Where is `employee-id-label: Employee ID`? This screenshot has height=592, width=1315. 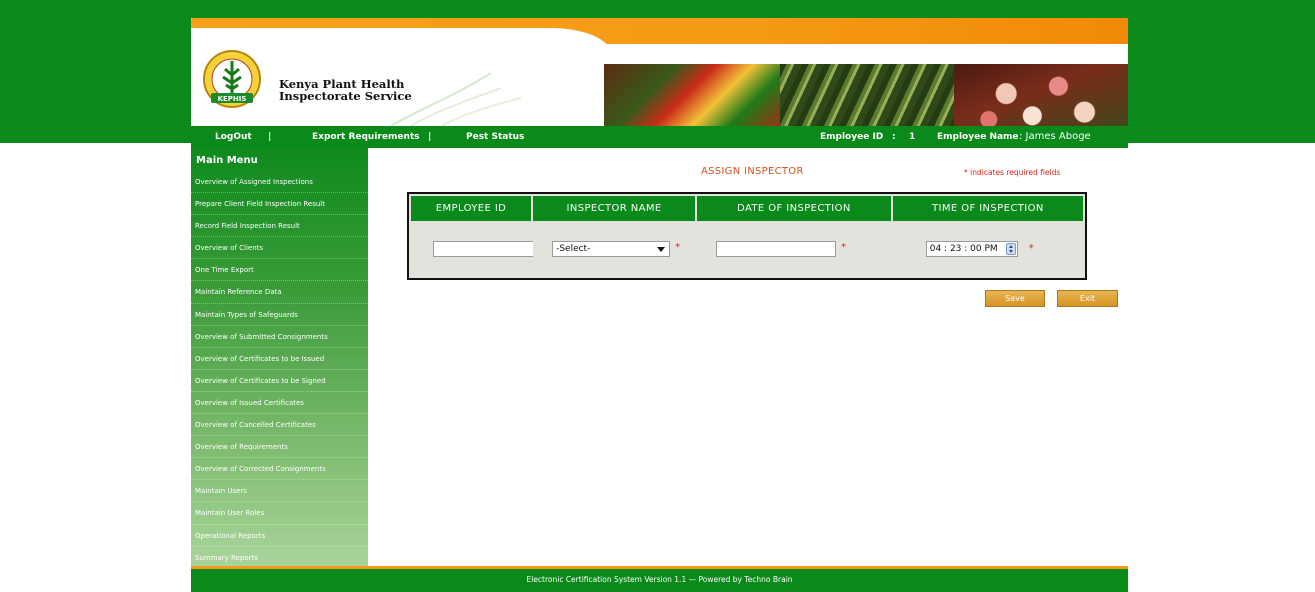
employee-id-label: Employee ID is located at coordinates (852, 137).